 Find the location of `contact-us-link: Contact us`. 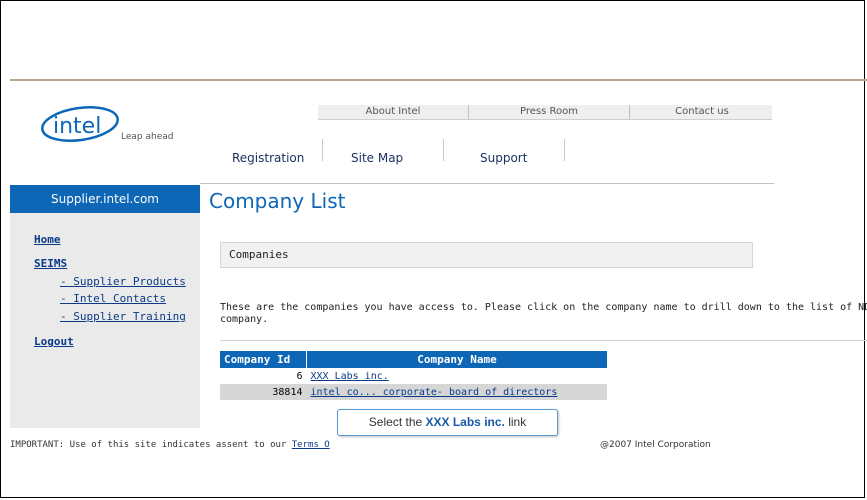

contact-us-link: Contact us is located at coordinates (702, 112).